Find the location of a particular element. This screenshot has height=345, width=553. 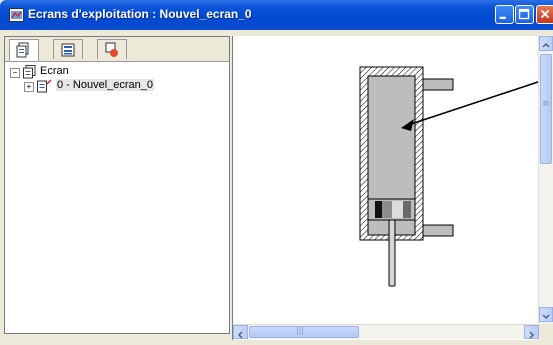

horizontal-scroll-thumb: ||| is located at coordinates (304, 332).